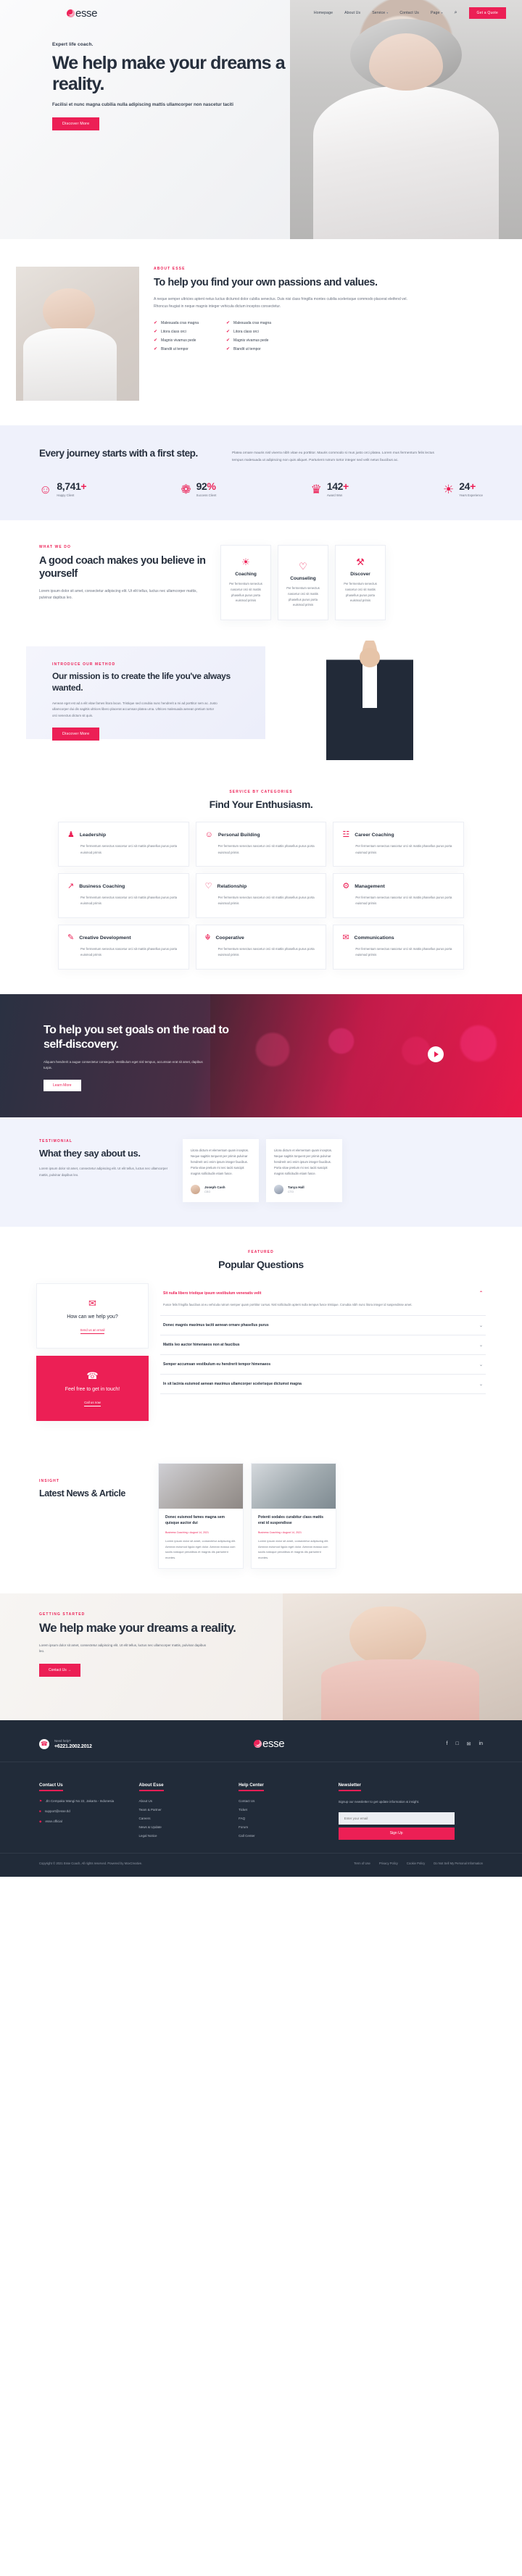 The height and width of the screenshot is (2576, 522). I want to click on nav-item-page: Page ▾, so click(437, 13).